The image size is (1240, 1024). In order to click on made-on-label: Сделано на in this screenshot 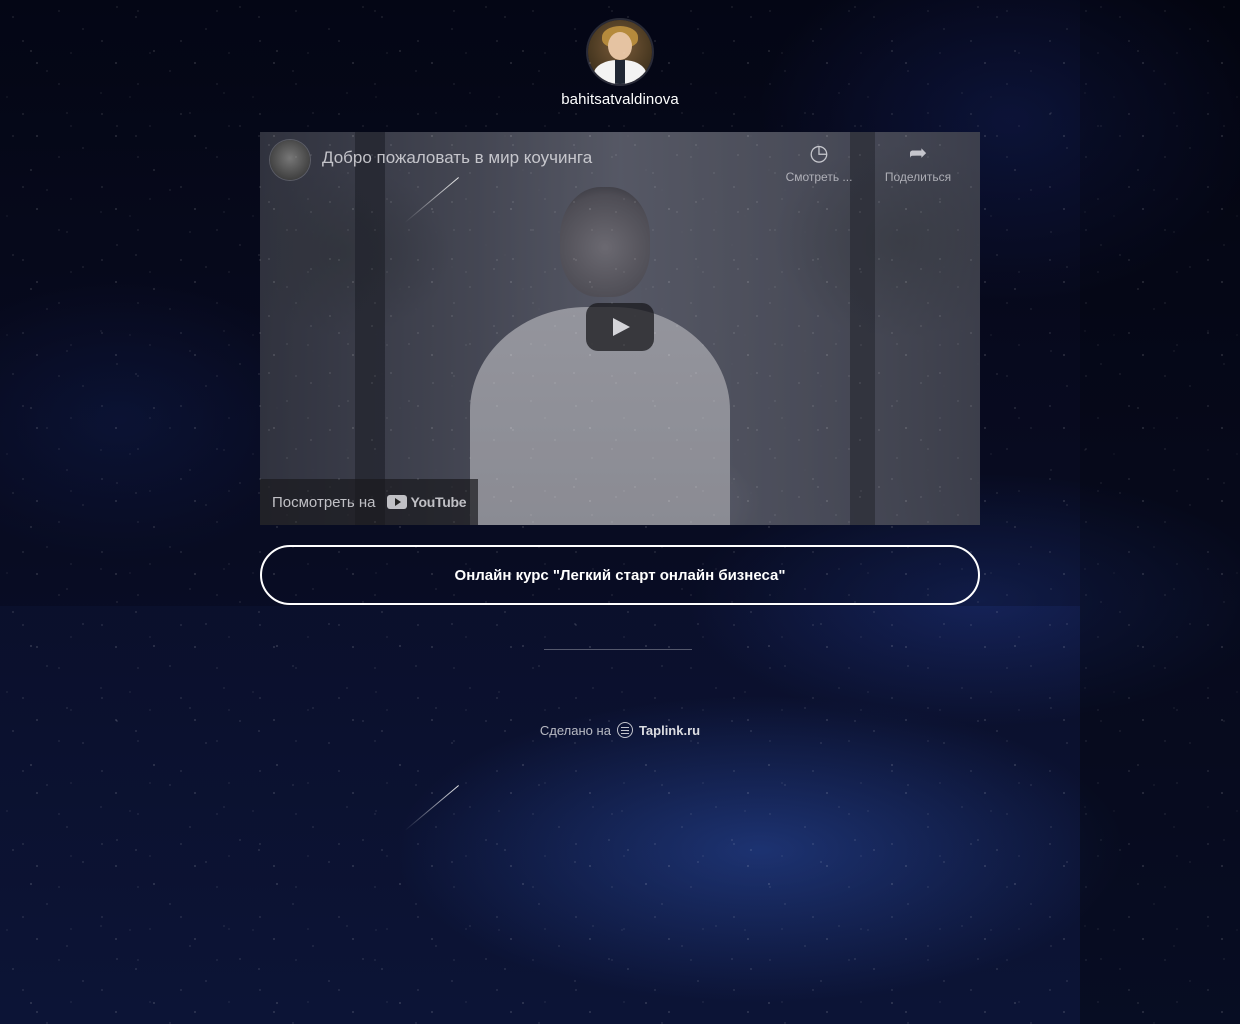, I will do `click(575, 730)`.